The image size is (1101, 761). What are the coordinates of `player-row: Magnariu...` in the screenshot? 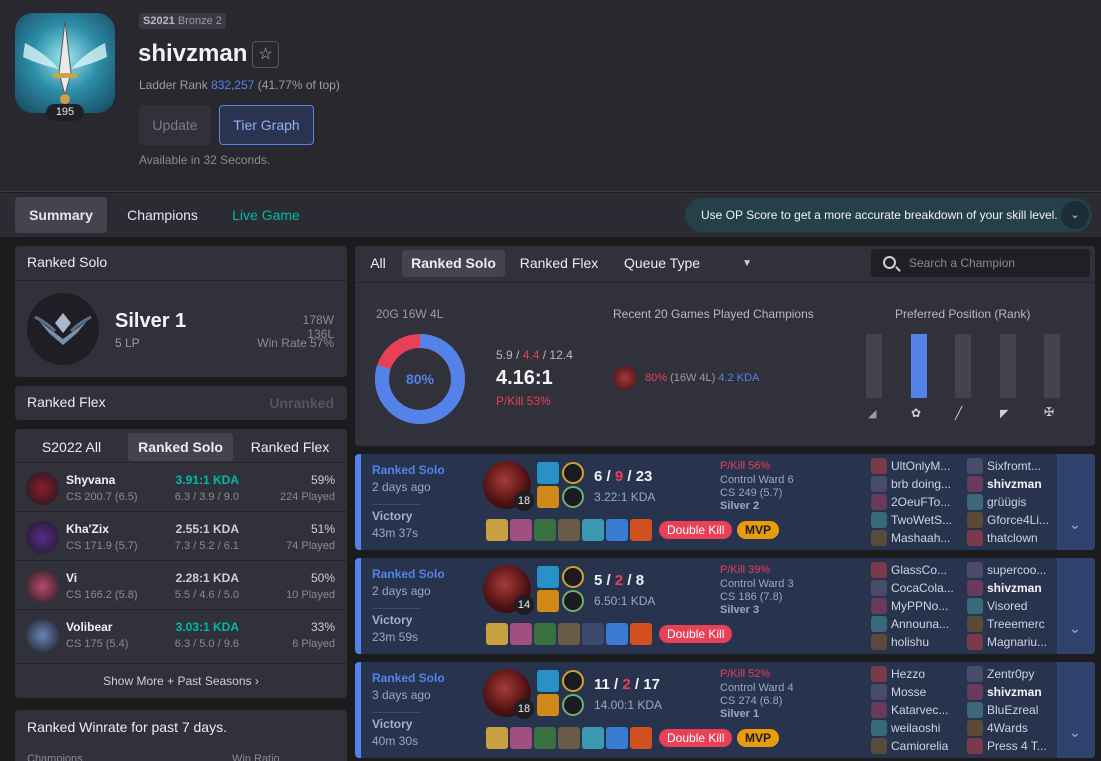 It's located at (1013, 642).